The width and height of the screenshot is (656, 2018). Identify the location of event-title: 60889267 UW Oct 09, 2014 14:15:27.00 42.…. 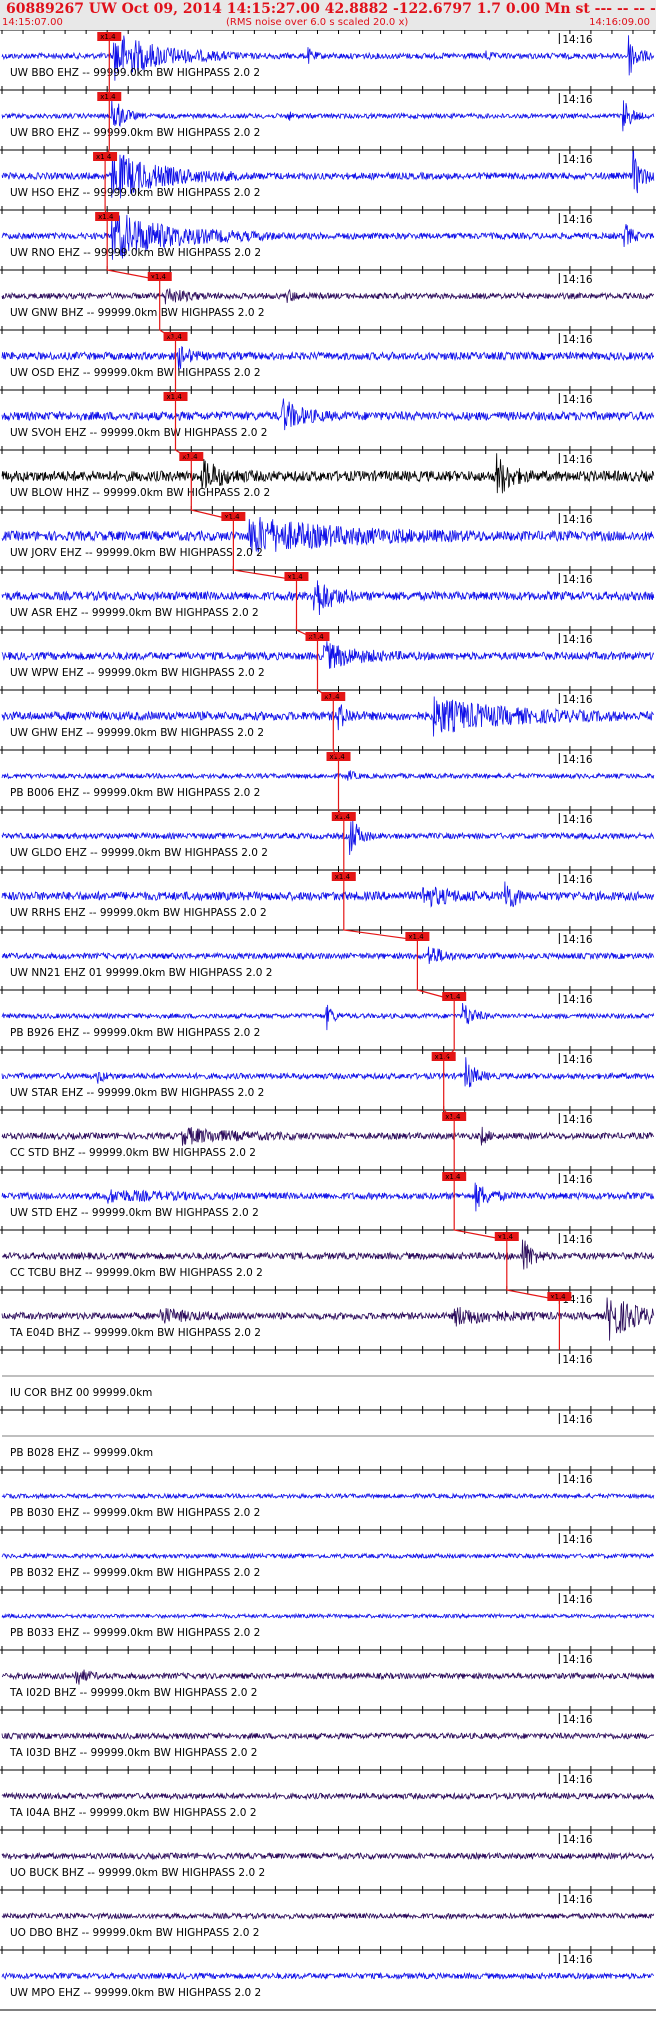
(331, 9).